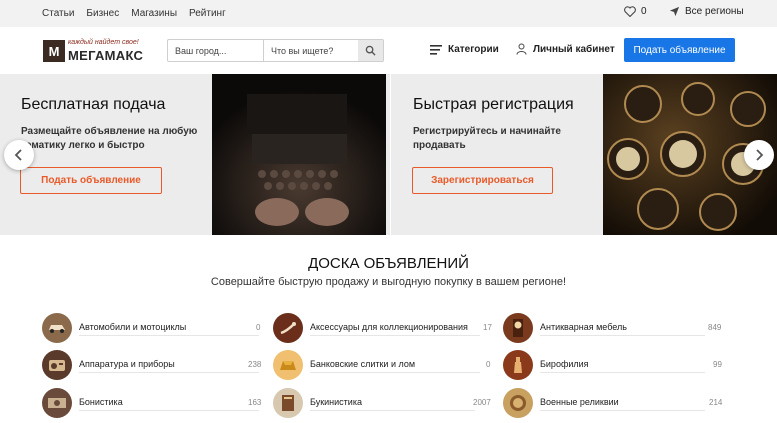  What do you see at coordinates (493, 104) in the screenshot?
I see `banner-title: Быстрая регистрация` at bounding box center [493, 104].